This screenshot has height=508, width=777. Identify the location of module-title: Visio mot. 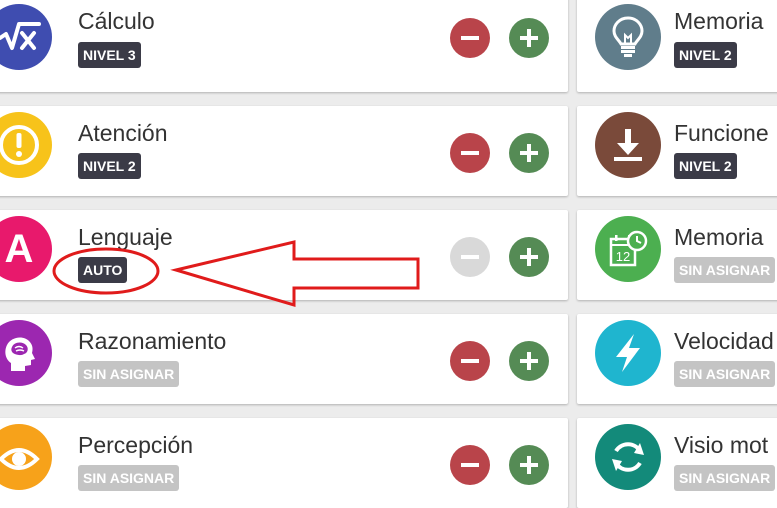
(721, 445).